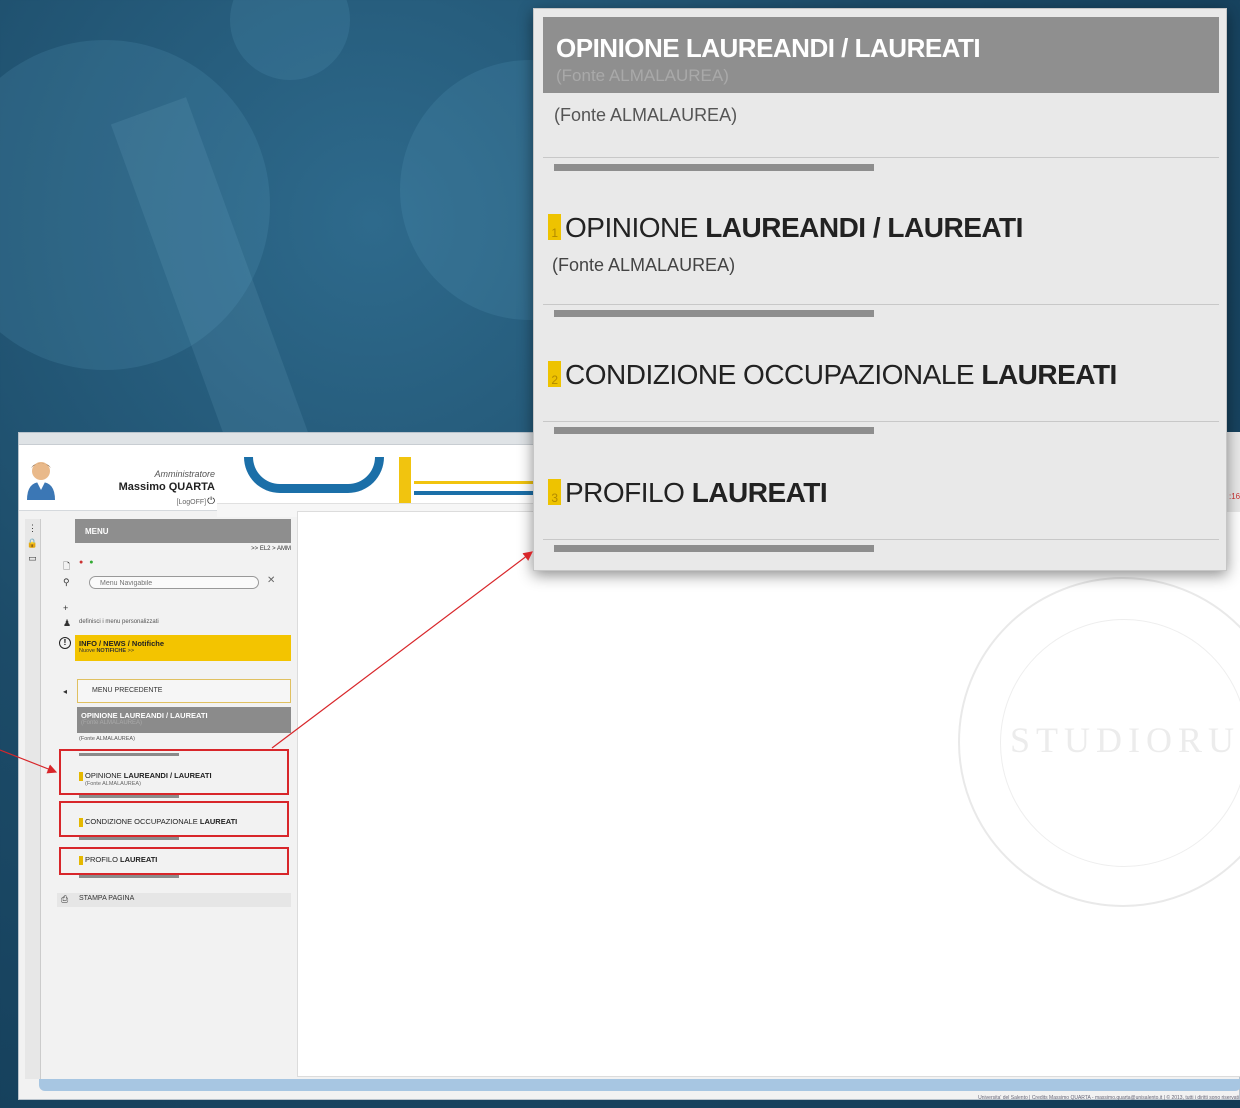 The width and height of the screenshot is (1240, 1108). I want to click on more-icon: ⋮, so click(32, 528).